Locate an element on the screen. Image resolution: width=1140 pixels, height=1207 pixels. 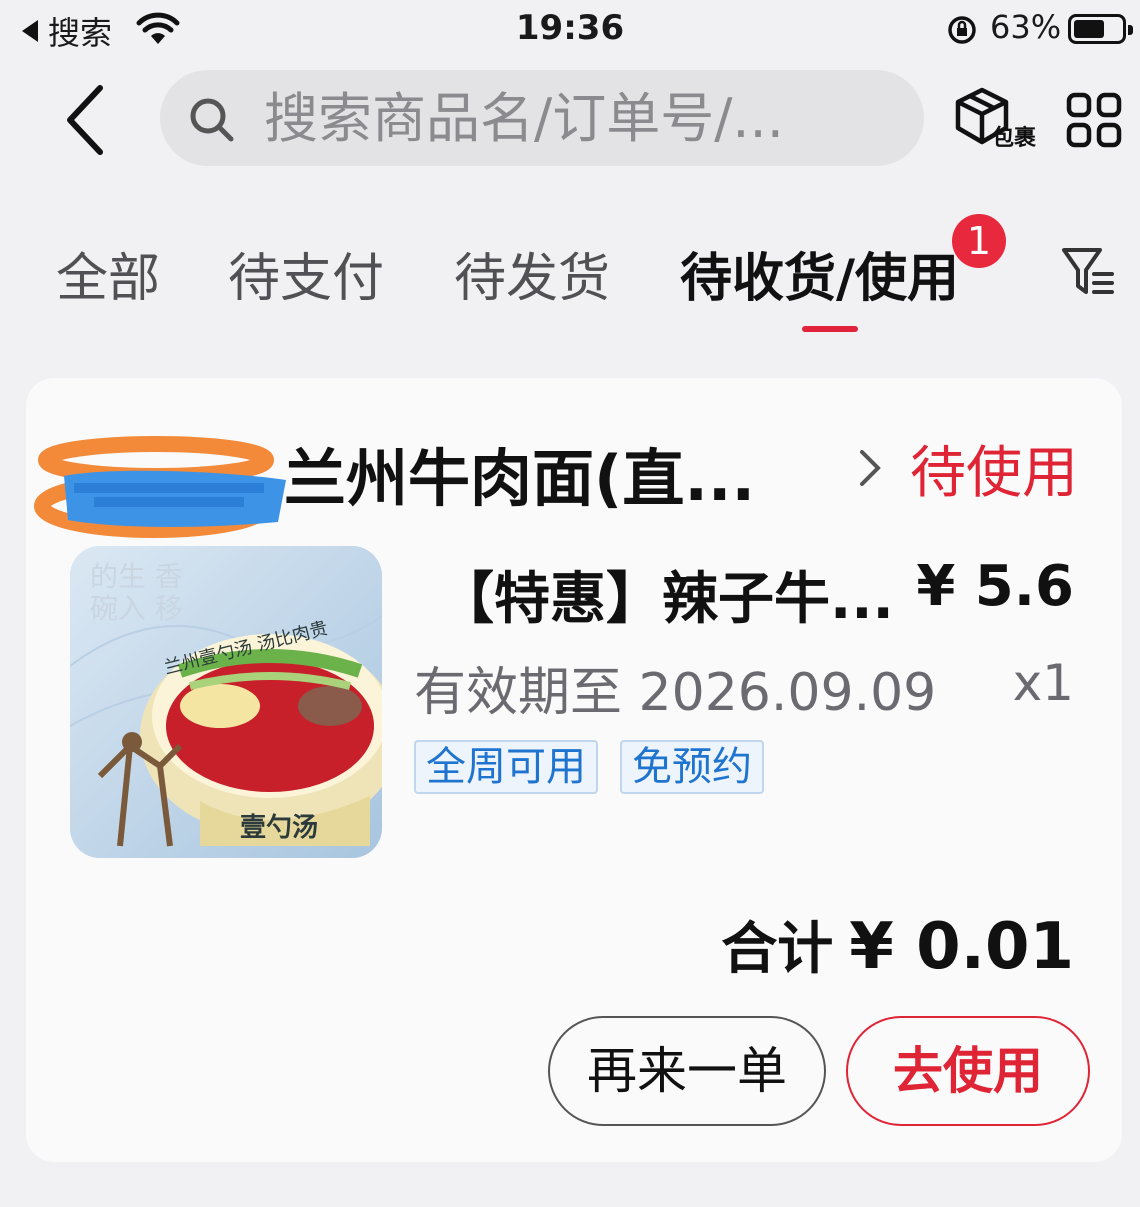
filter-icon is located at coordinates (1088, 272).